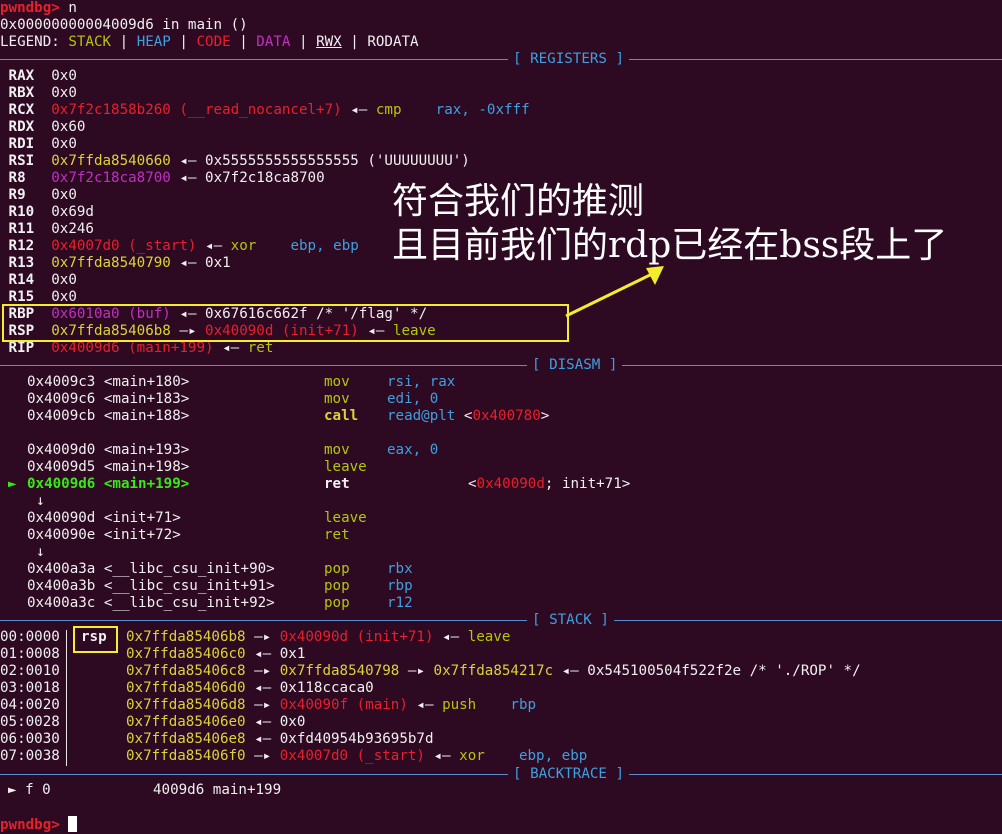  Describe the element at coordinates (356, 637) in the screenshot. I see `stack-value: 0x40090d (init+71)` at that location.